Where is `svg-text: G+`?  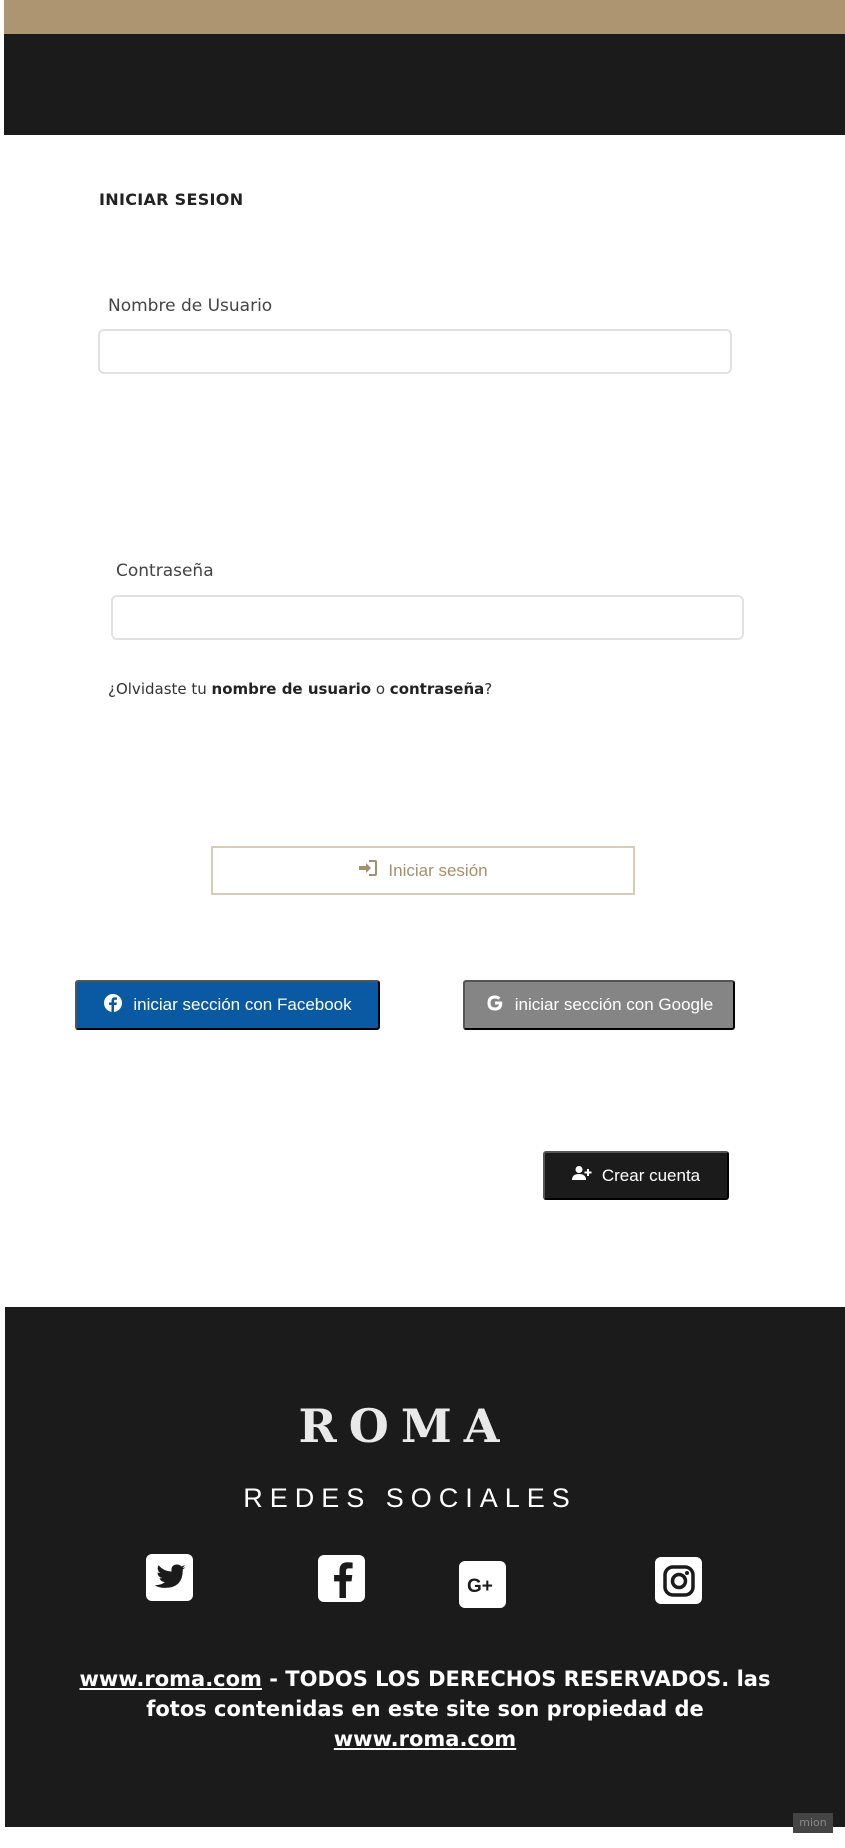 svg-text: G+ is located at coordinates (480, 1586).